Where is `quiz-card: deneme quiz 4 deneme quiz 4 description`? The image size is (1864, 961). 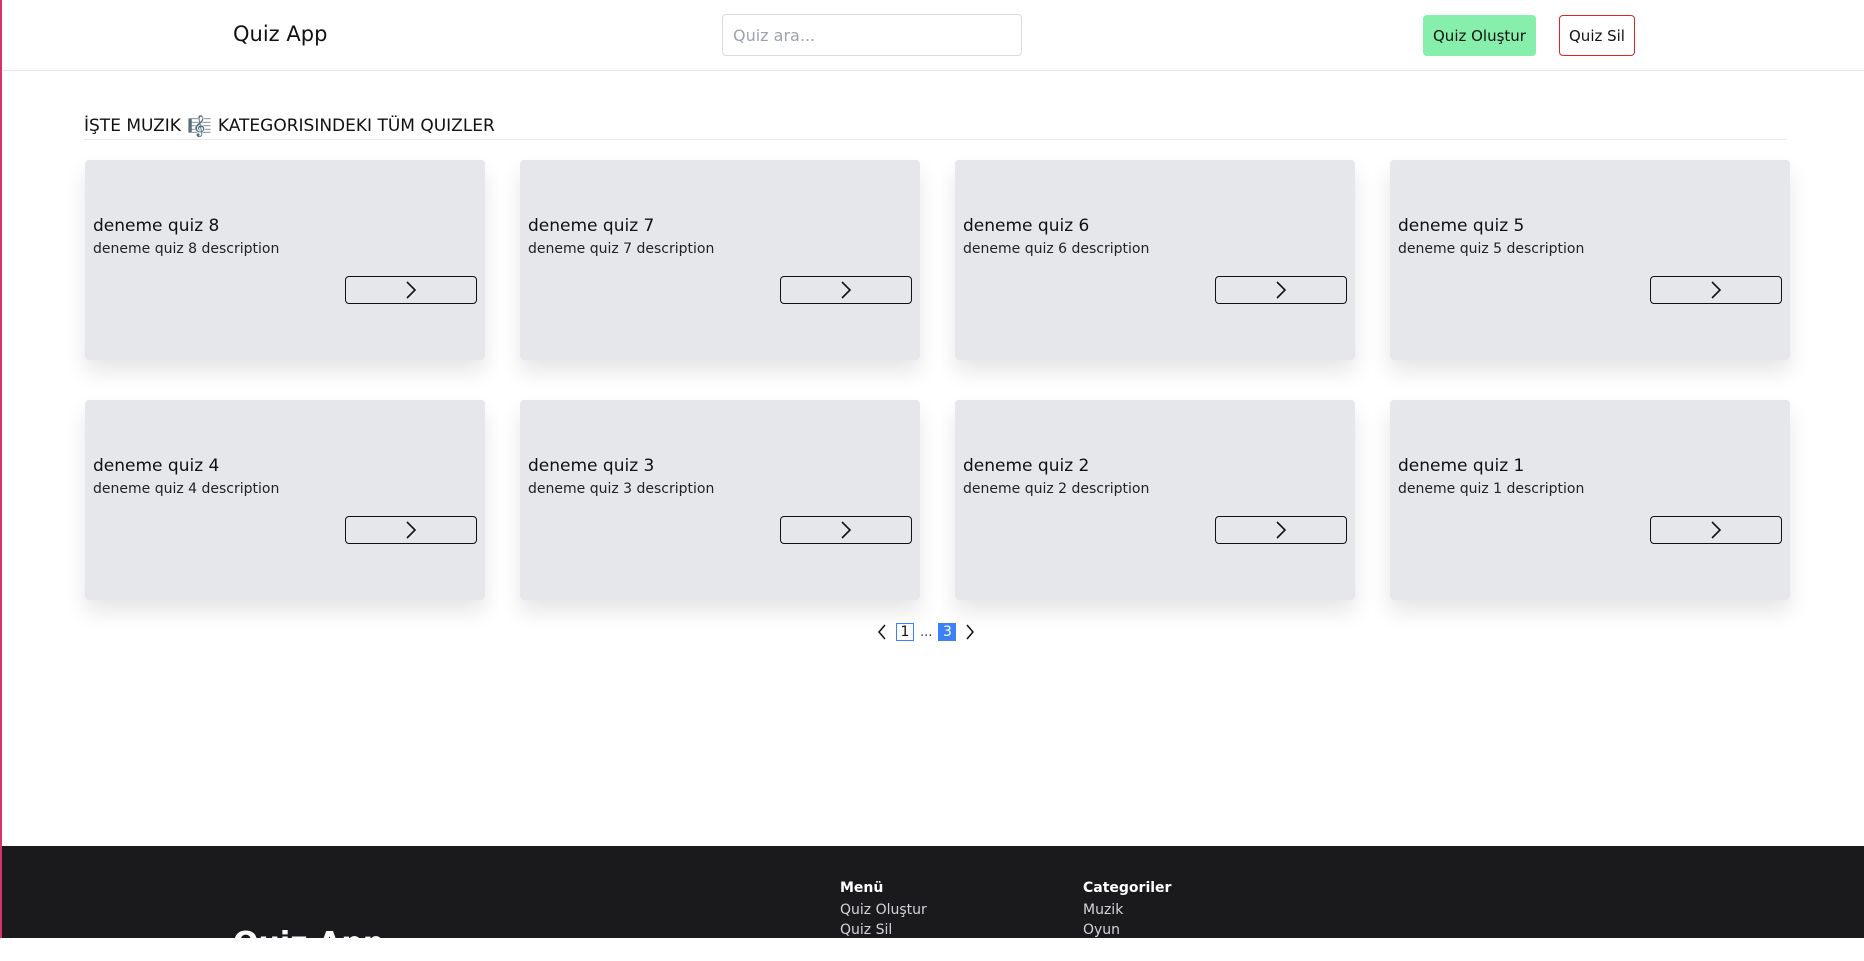
quiz-card: deneme quiz 4 deneme quiz 4 description is located at coordinates (285, 500).